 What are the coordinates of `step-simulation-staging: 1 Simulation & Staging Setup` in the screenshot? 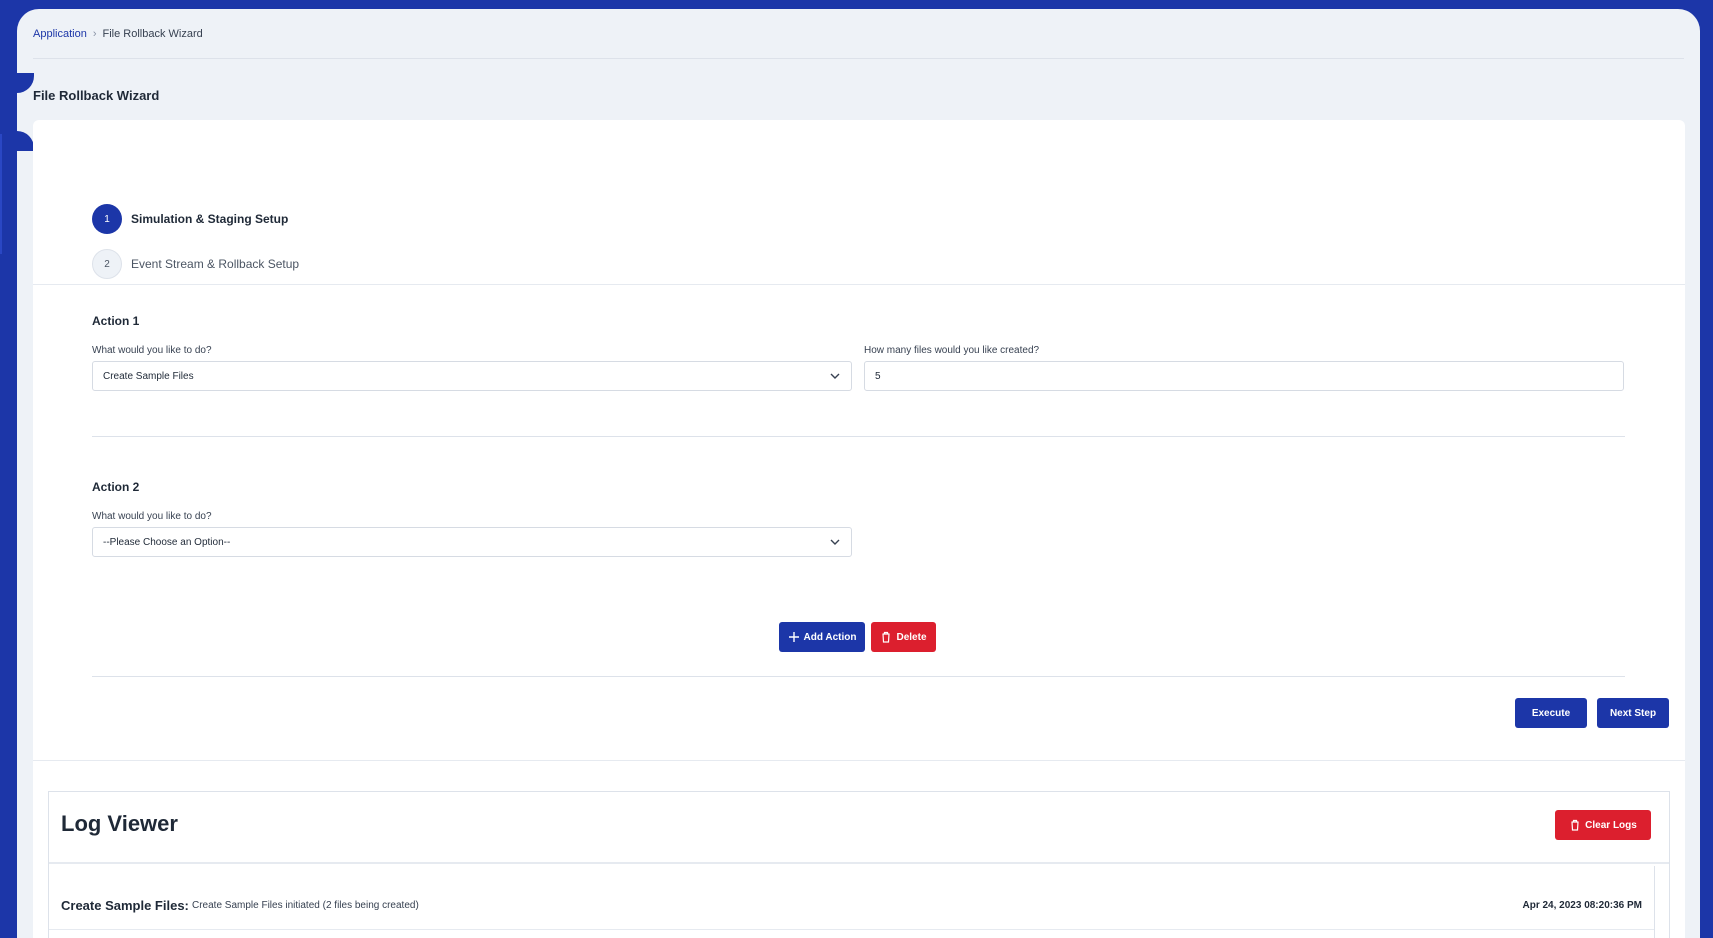 It's located at (195, 219).